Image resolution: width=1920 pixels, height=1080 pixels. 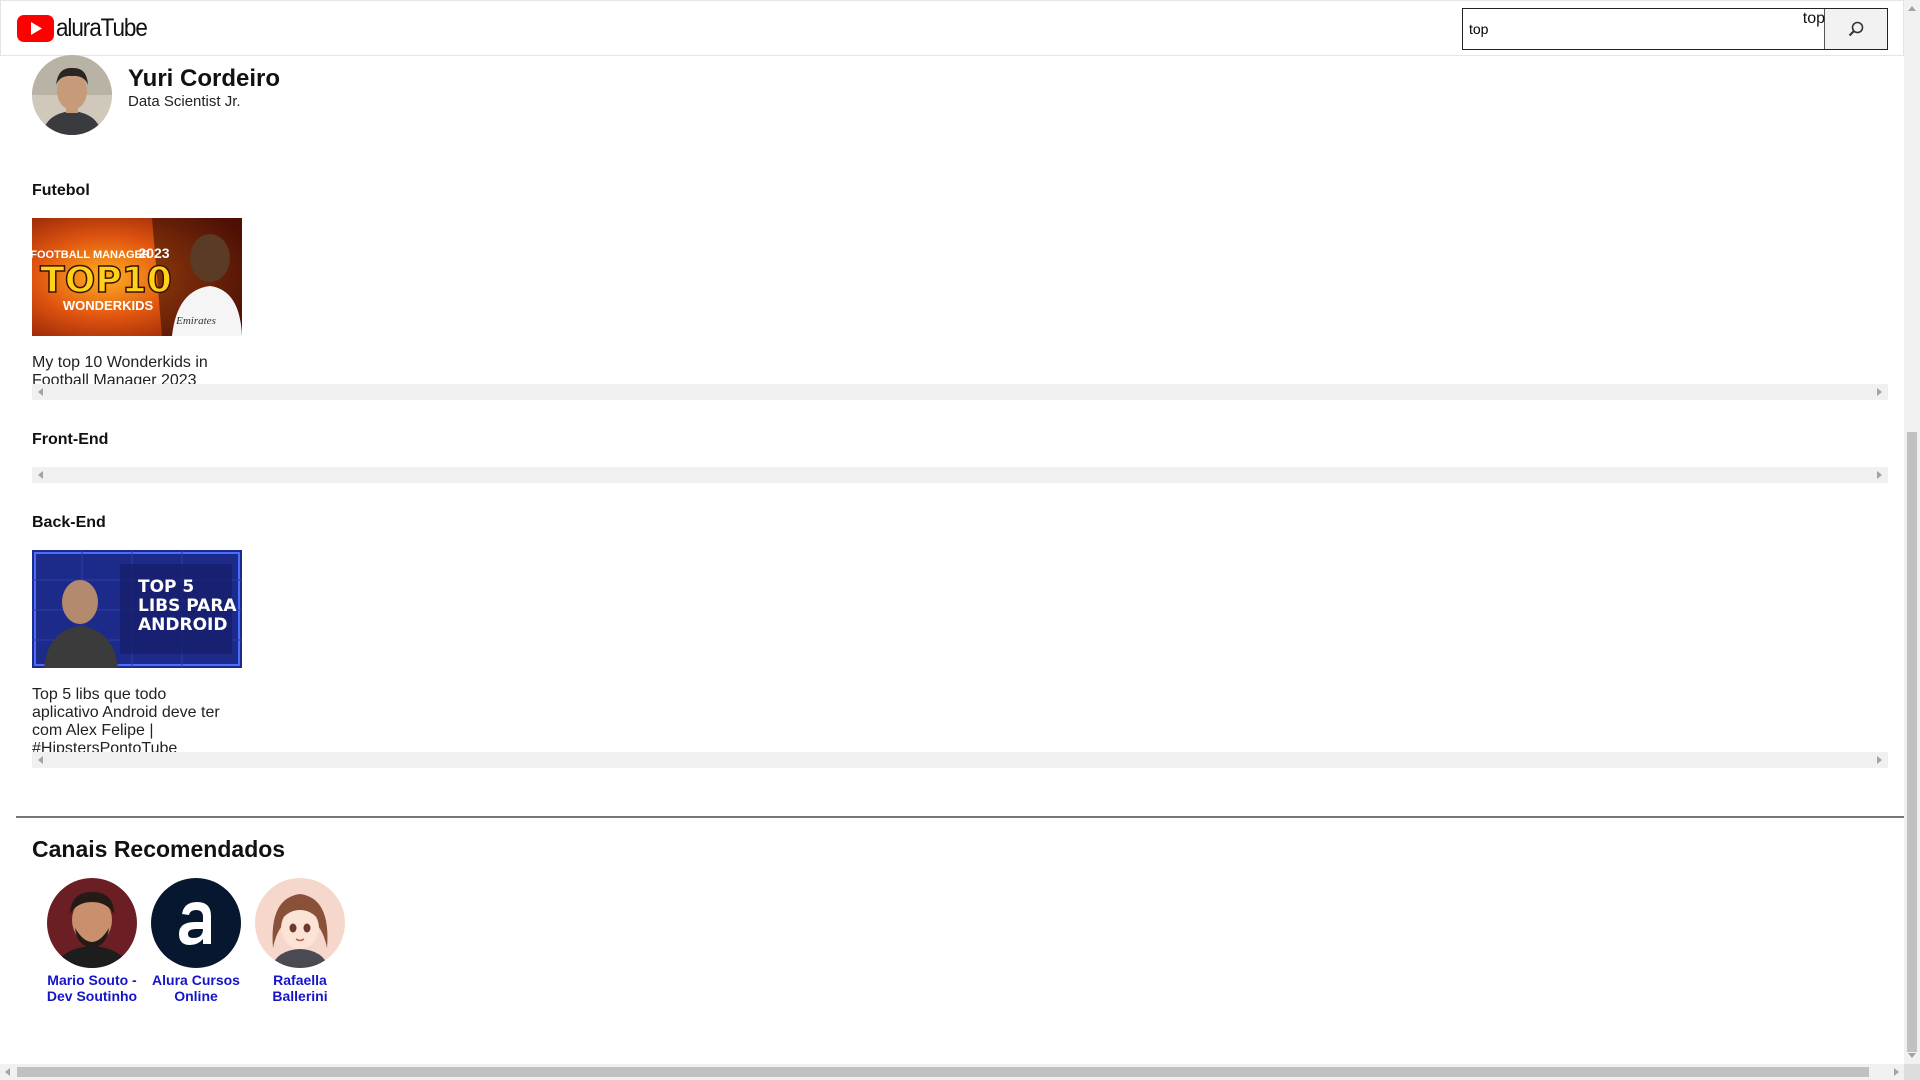 I want to click on search-button, so click(x=1855, y=29).